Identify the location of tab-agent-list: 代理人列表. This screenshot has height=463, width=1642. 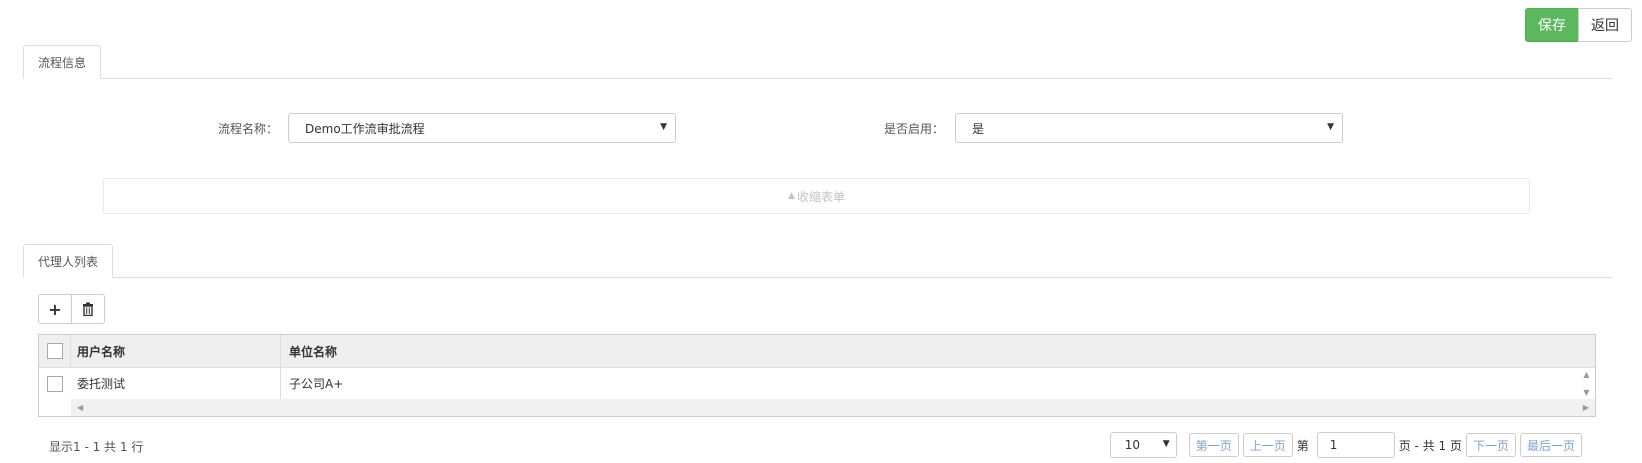
(68, 261).